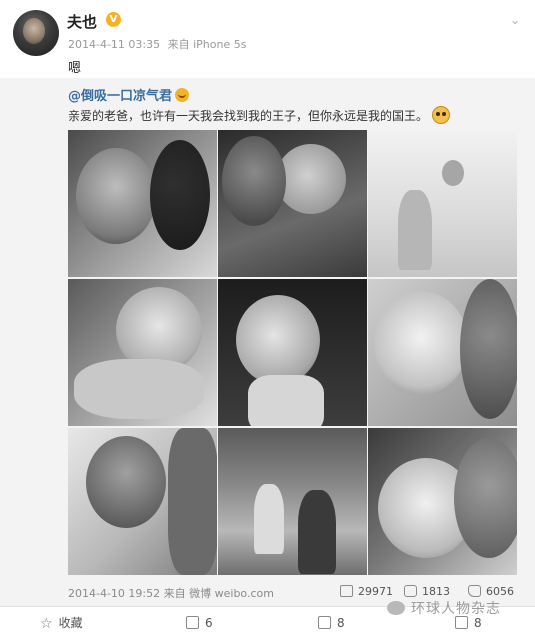 The width and height of the screenshot is (535, 638). What do you see at coordinates (478, 623) in the screenshot?
I see `like-count: 8` at bounding box center [478, 623].